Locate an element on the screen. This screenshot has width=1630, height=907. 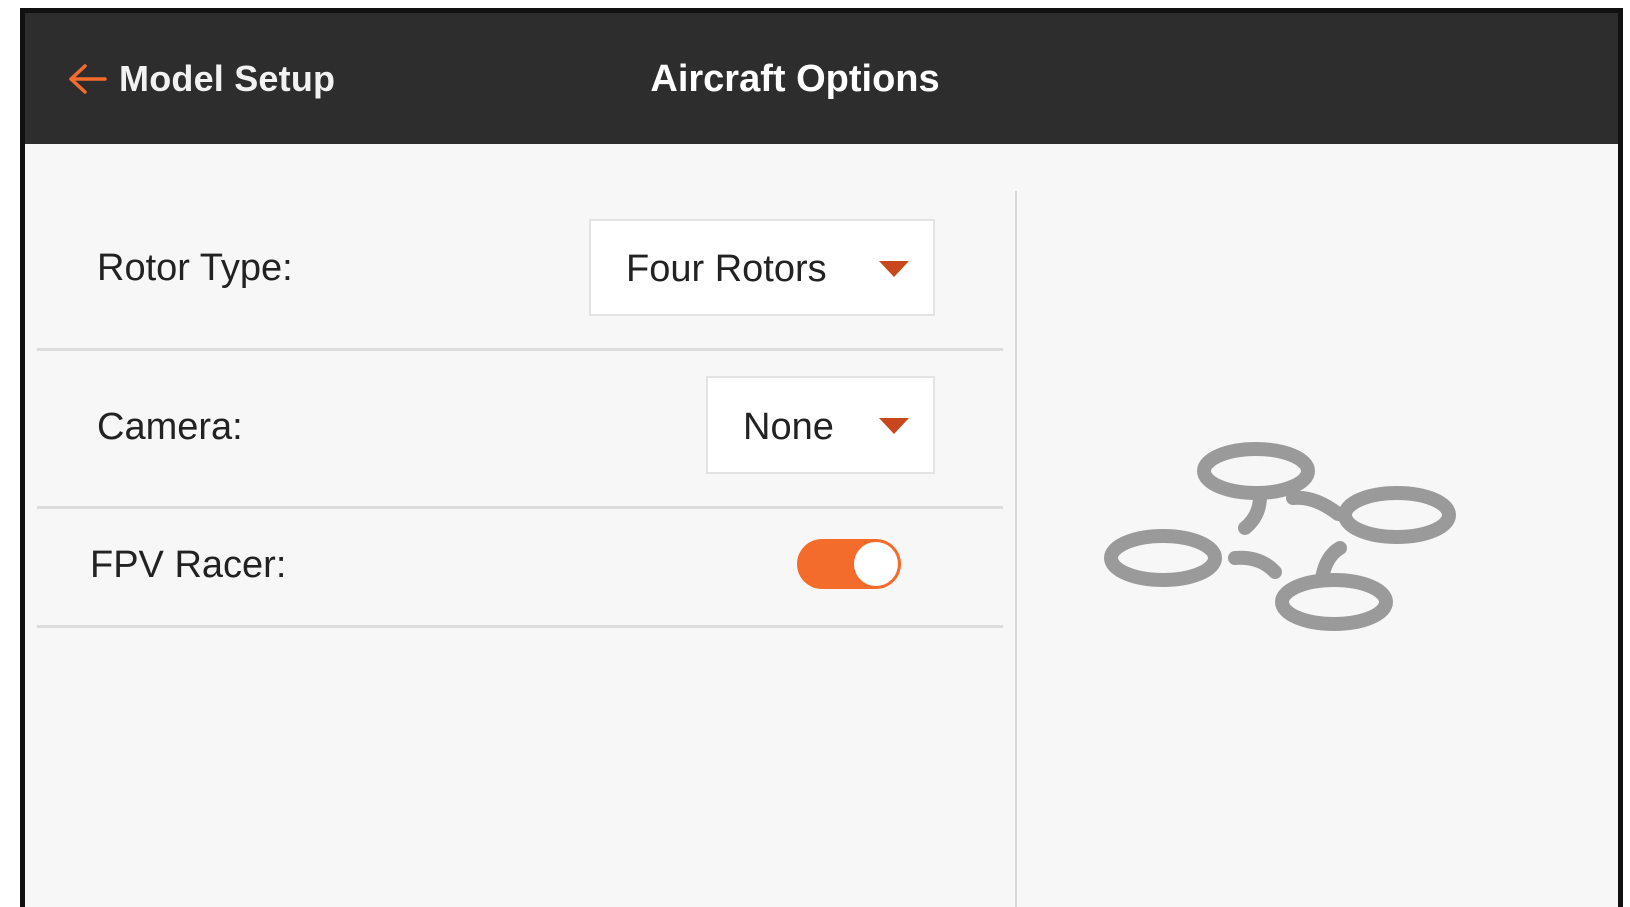
camera-dropdown: None is located at coordinates (820, 425).